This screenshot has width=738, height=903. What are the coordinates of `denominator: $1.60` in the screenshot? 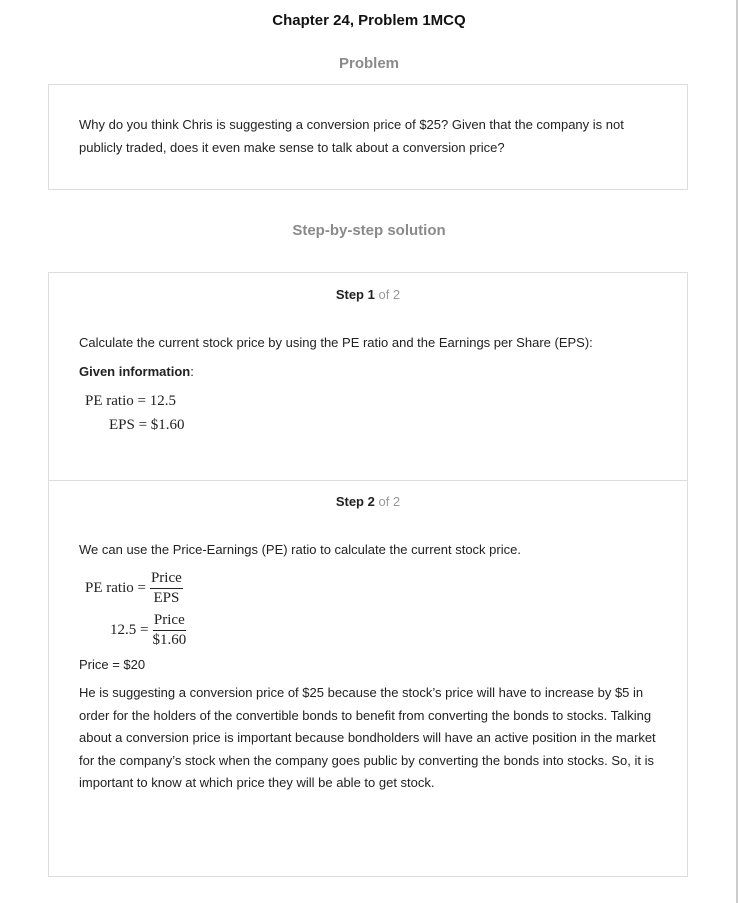 It's located at (169, 640).